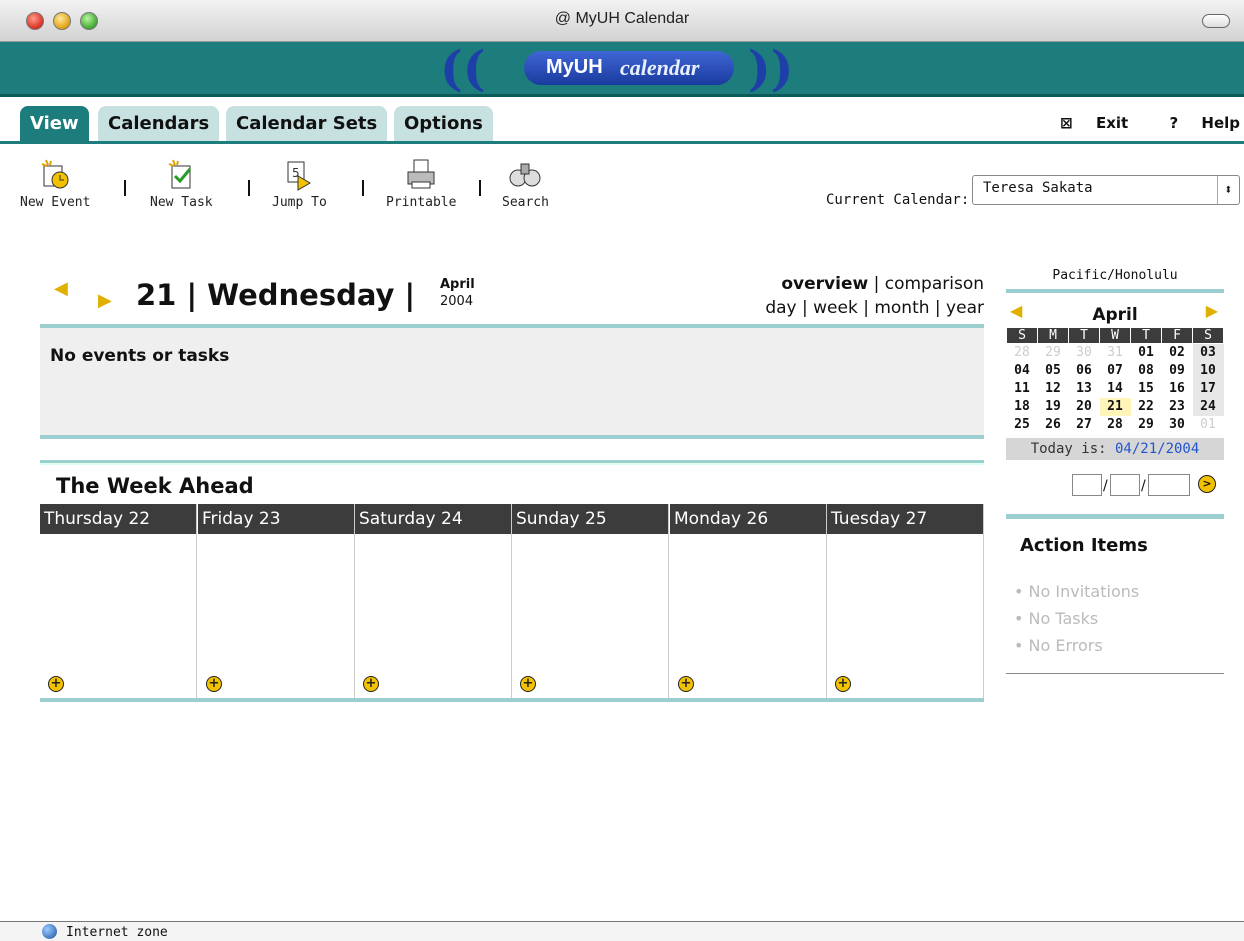 The height and width of the screenshot is (941, 1244). What do you see at coordinates (1115, 673) in the screenshot?
I see `action-items-bottom-rule` at bounding box center [1115, 673].